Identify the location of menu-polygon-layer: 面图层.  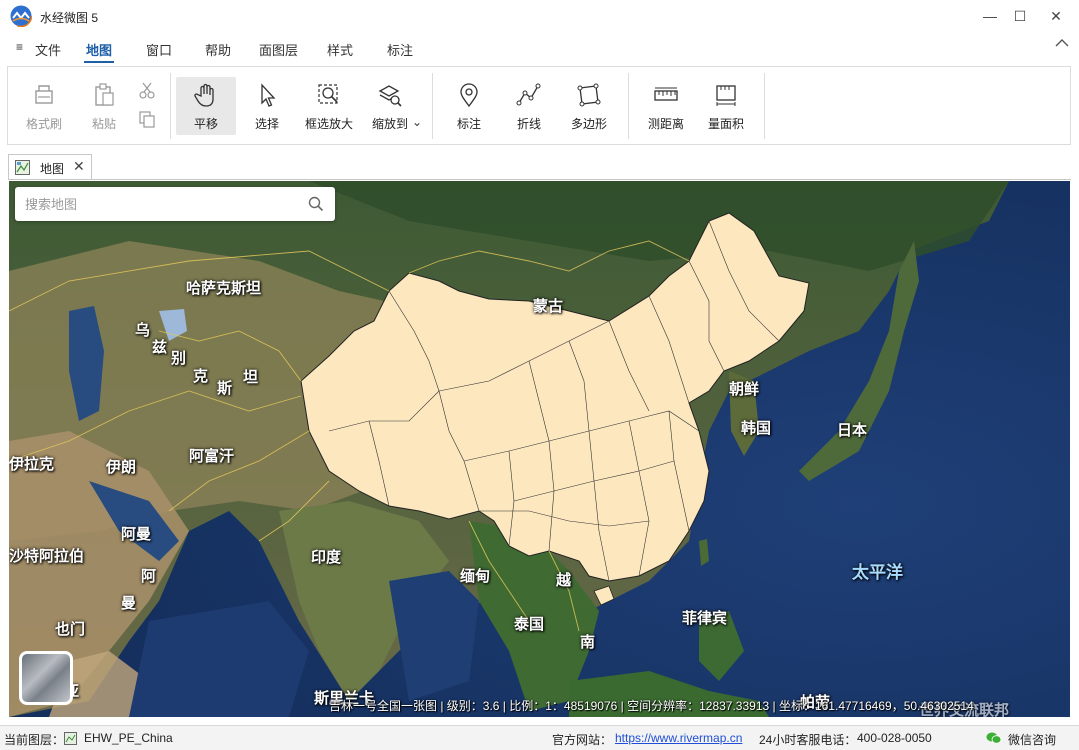
(278, 49).